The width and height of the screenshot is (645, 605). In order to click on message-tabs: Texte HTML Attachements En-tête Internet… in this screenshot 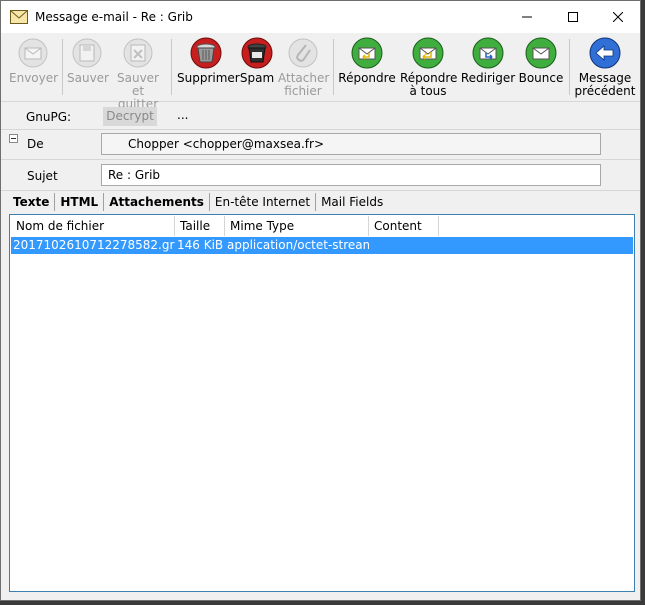, I will do `click(198, 202)`.